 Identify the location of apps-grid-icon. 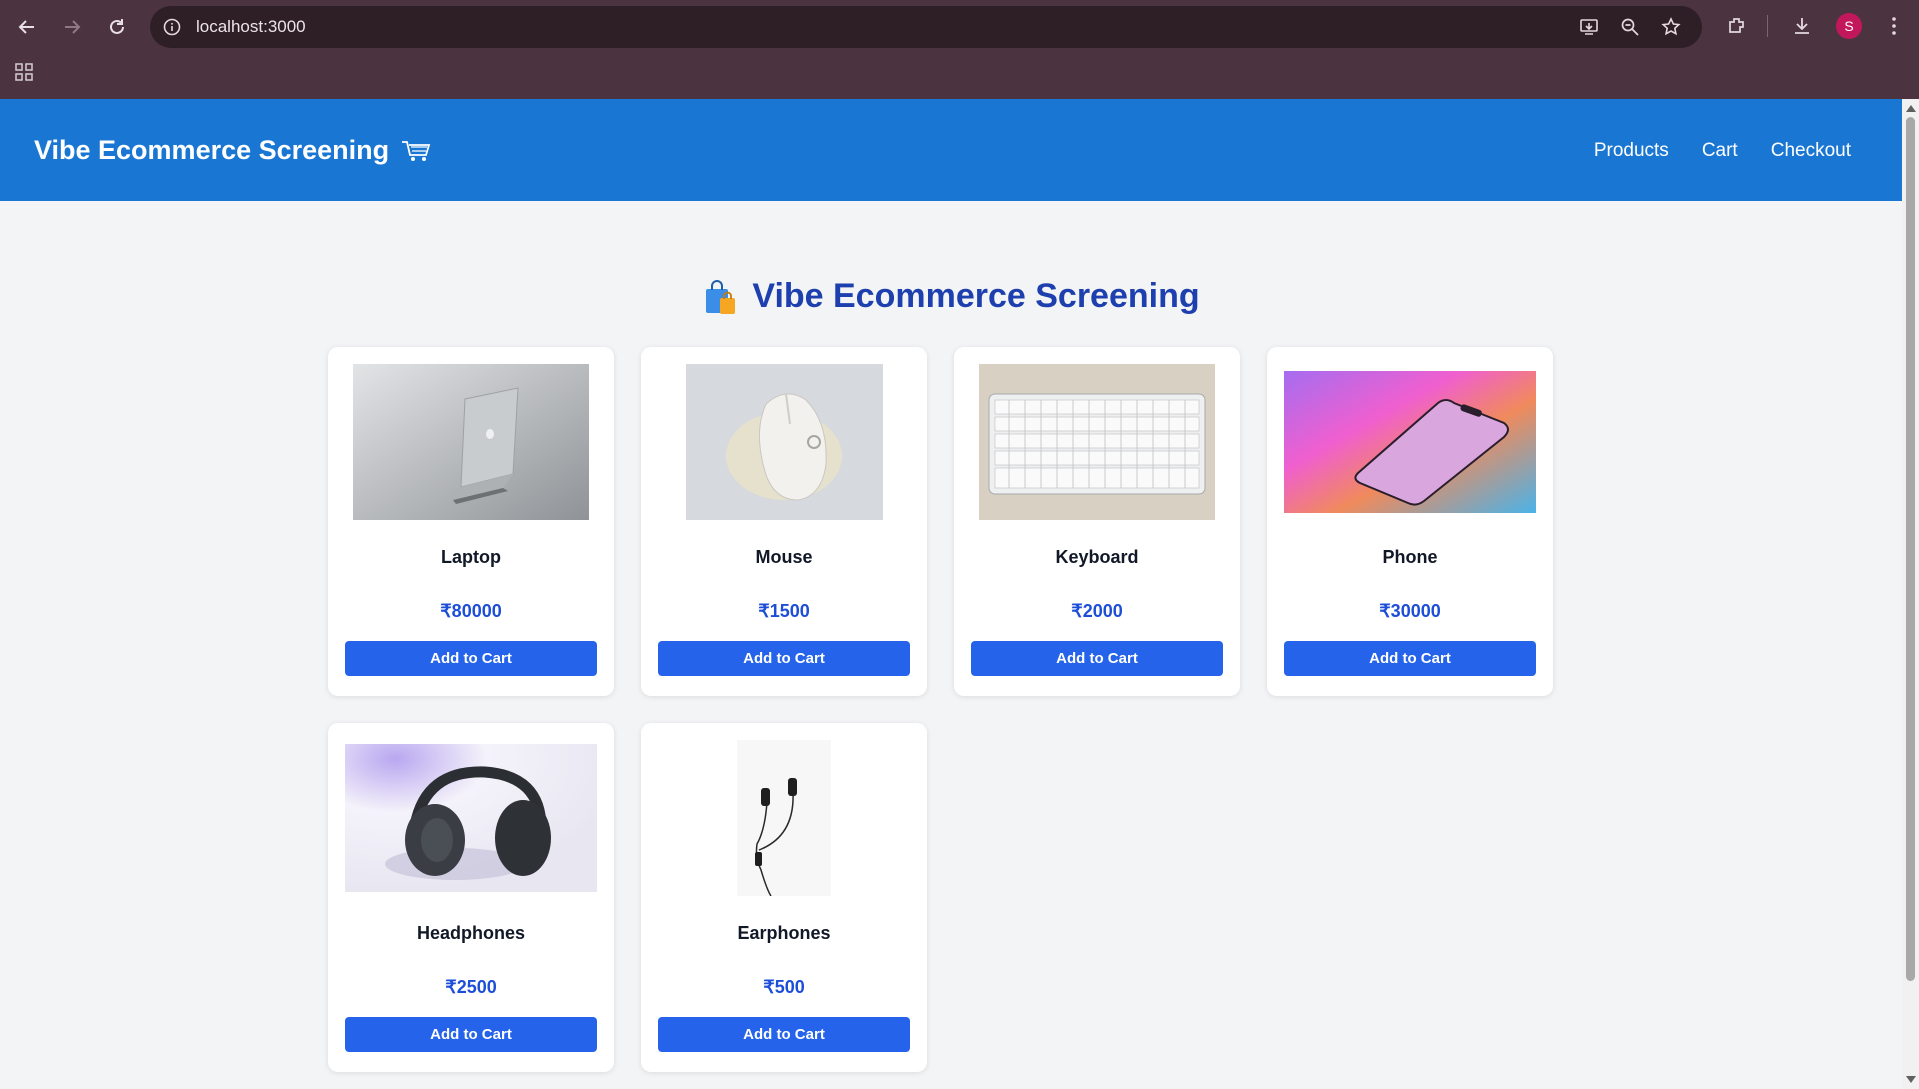
(24, 72).